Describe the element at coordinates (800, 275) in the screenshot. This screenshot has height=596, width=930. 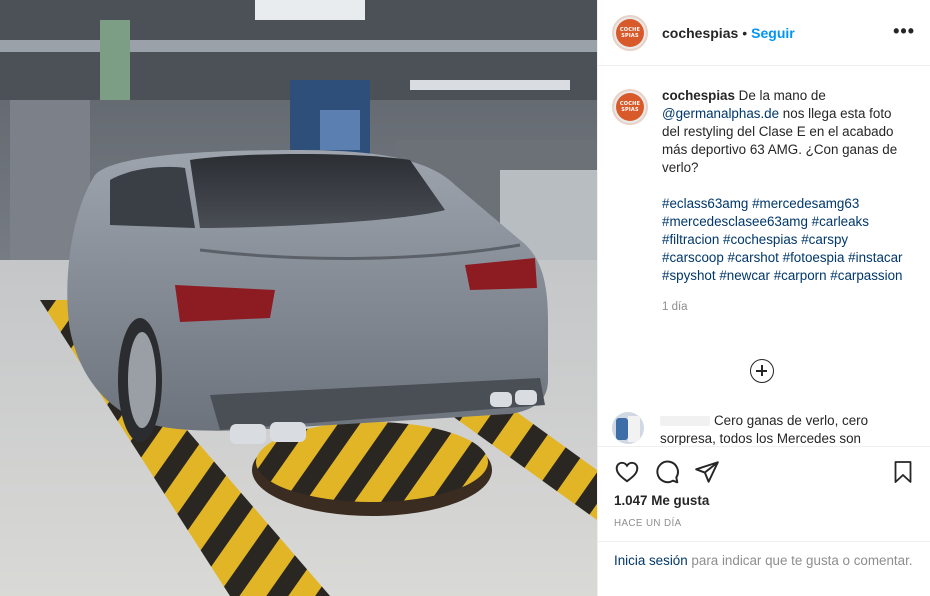
I see `hashtag-link: #carporn` at that location.